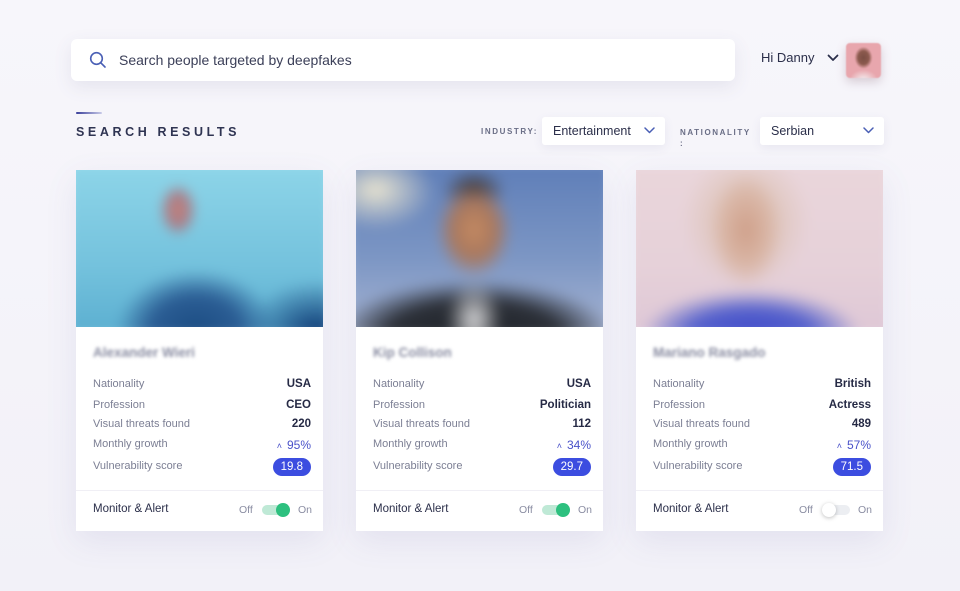 The image size is (960, 591). I want to click on monthly-growth-row: Monthly growth ˄ 57%, so click(762, 446).